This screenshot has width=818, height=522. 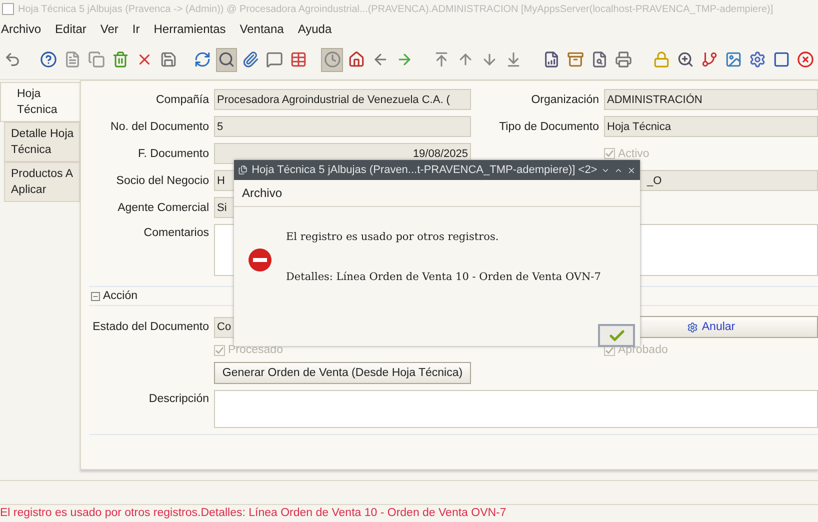 I want to click on menu-item: Herramientas, so click(x=190, y=29).